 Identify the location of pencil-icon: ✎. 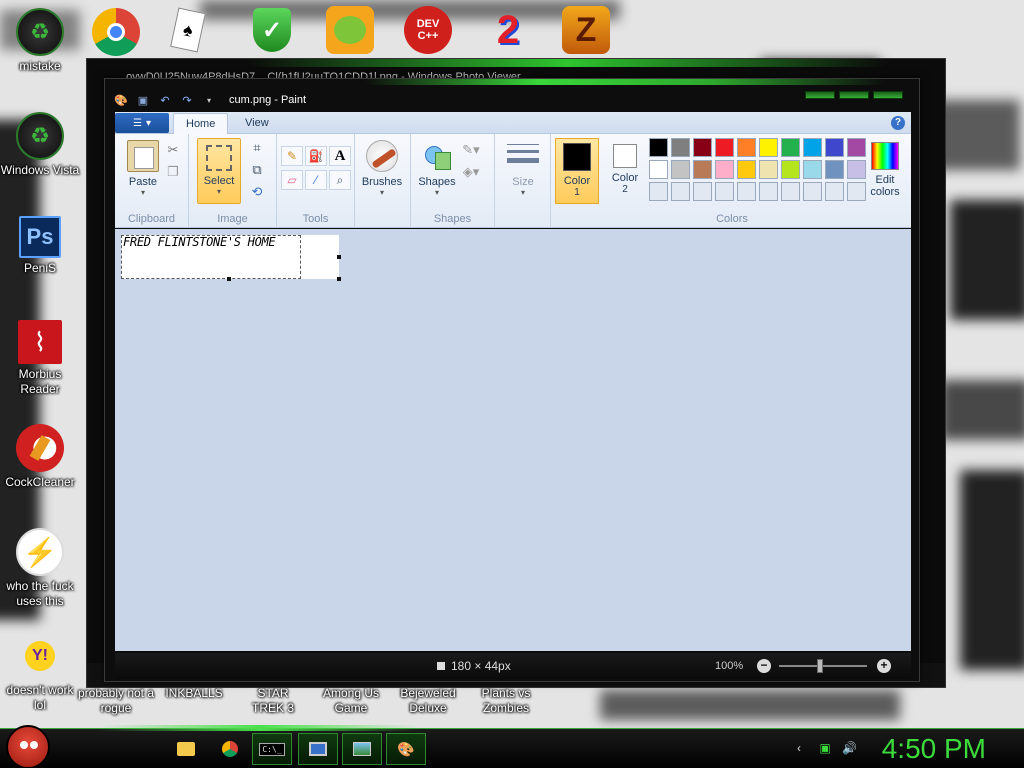
(292, 156).